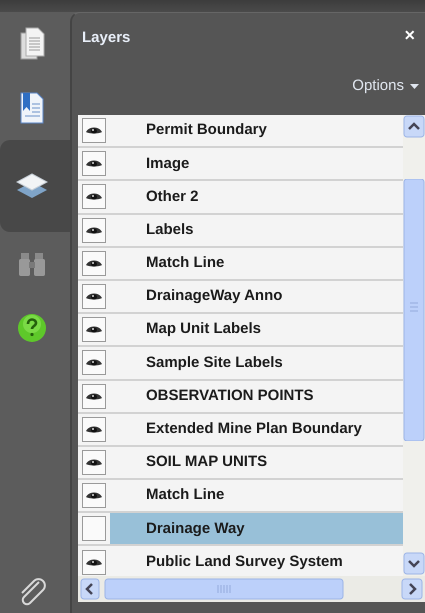  What do you see at coordinates (256, 362) in the screenshot?
I see `layer-name: Sample Site Labels` at bounding box center [256, 362].